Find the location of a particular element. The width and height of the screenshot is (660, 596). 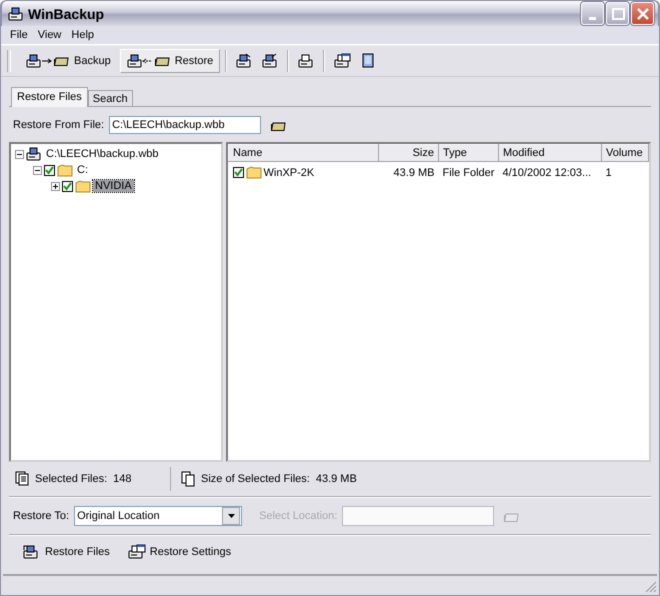

maximize-icon is located at coordinates (618, 14).